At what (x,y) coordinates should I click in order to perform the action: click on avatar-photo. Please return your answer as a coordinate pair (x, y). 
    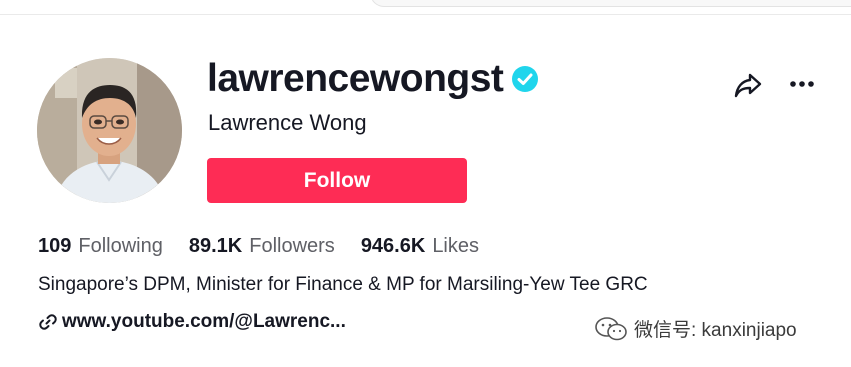
    Looking at the image, I should click on (109, 130).